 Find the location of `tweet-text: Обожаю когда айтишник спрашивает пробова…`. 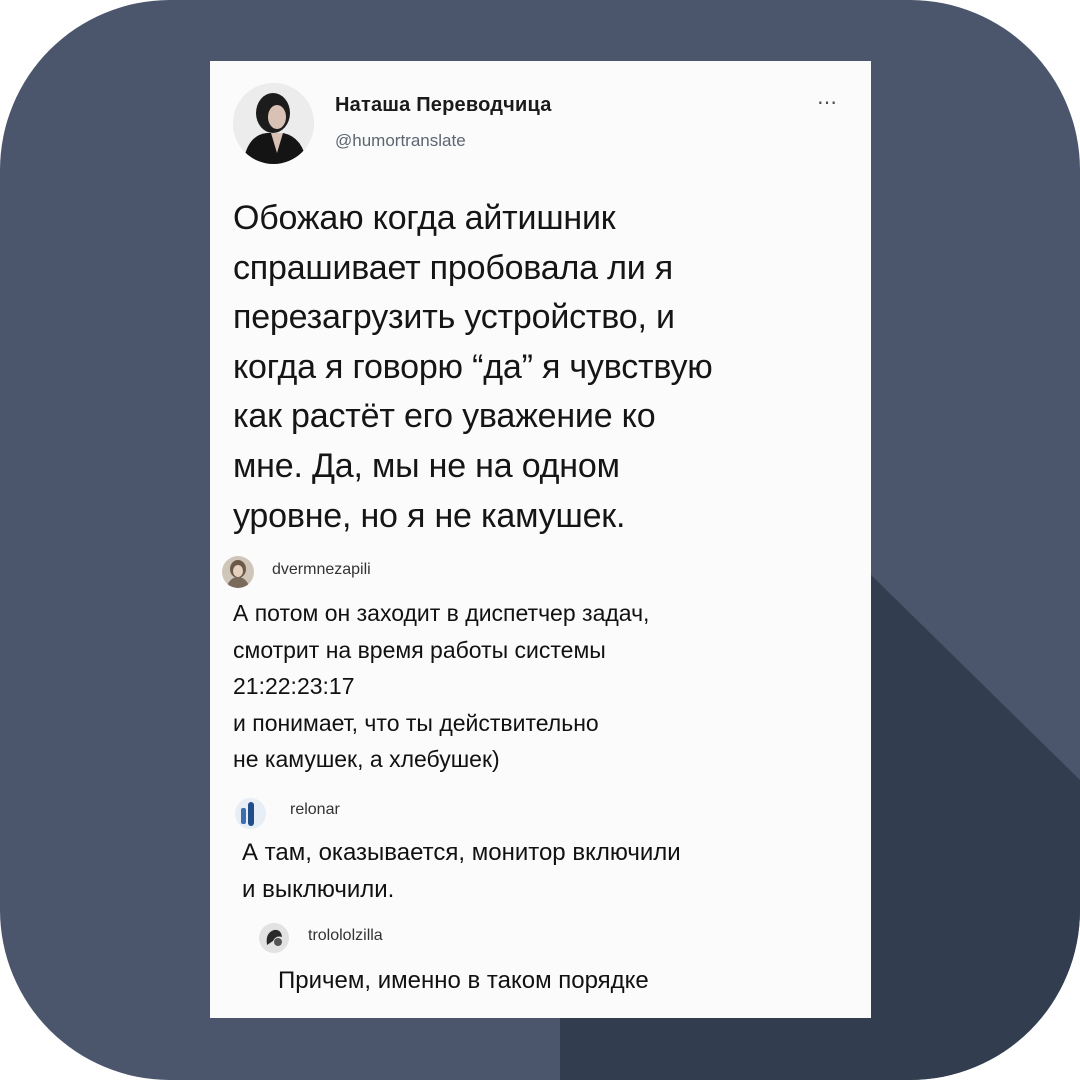

tweet-text: Обожаю когда айтишник спрашивает пробова… is located at coordinates (473, 367).